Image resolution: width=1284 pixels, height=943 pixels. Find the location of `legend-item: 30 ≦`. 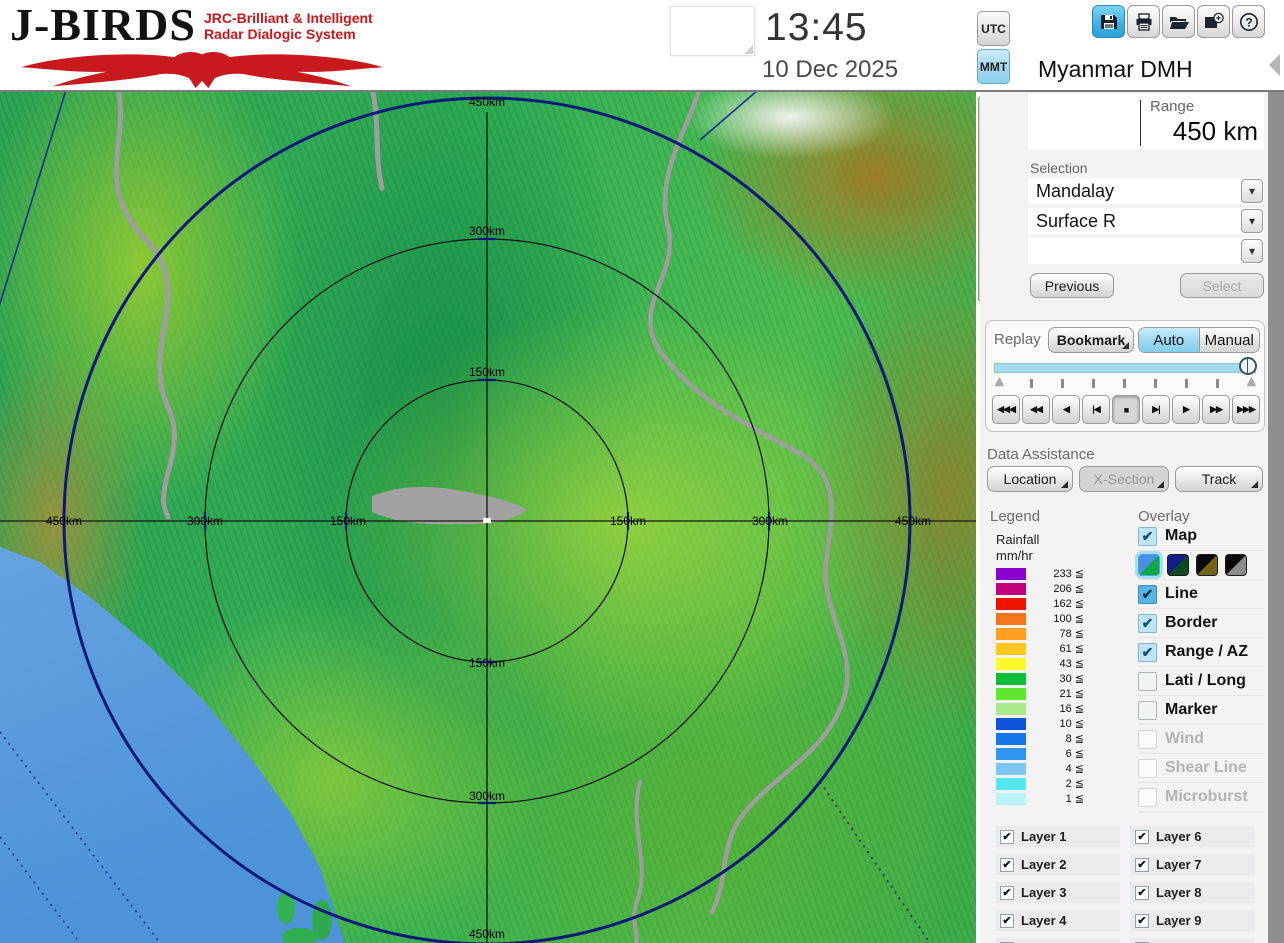

legend-item: 30 ≦ is located at coordinates (1056, 678).